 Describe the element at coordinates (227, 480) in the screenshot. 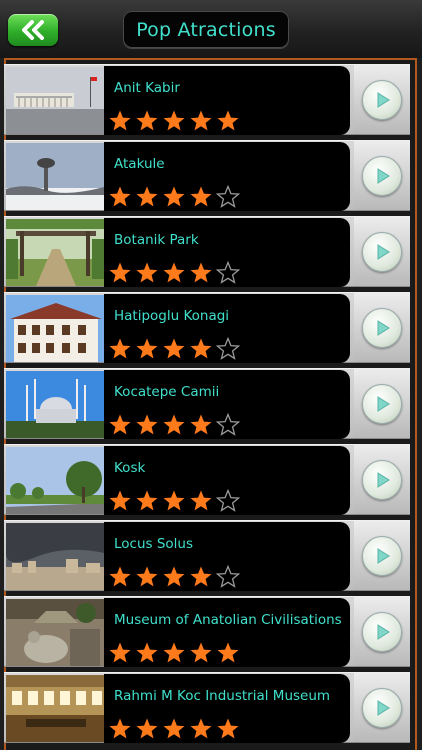

I see `attraction-info: Kosk` at that location.